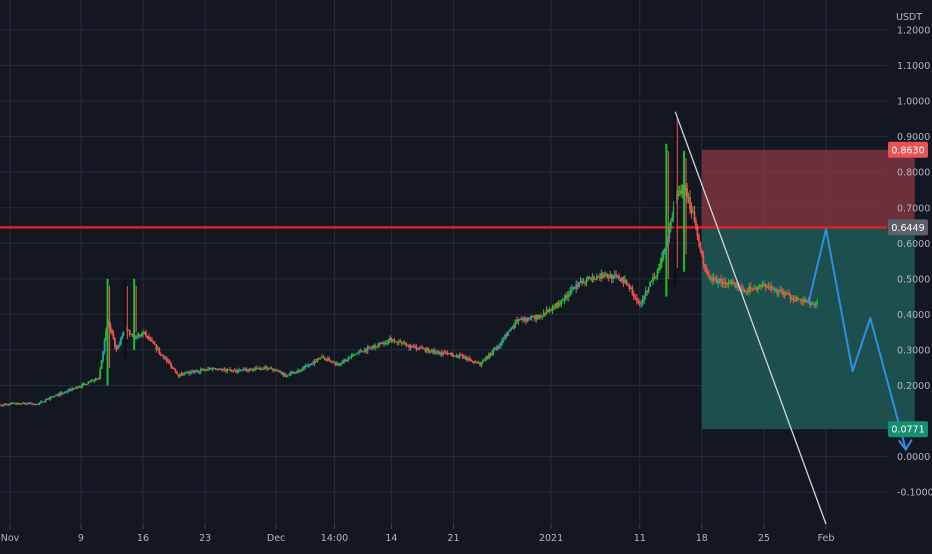  I want to click on y-tick-label: 0.8000, so click(913, 173).